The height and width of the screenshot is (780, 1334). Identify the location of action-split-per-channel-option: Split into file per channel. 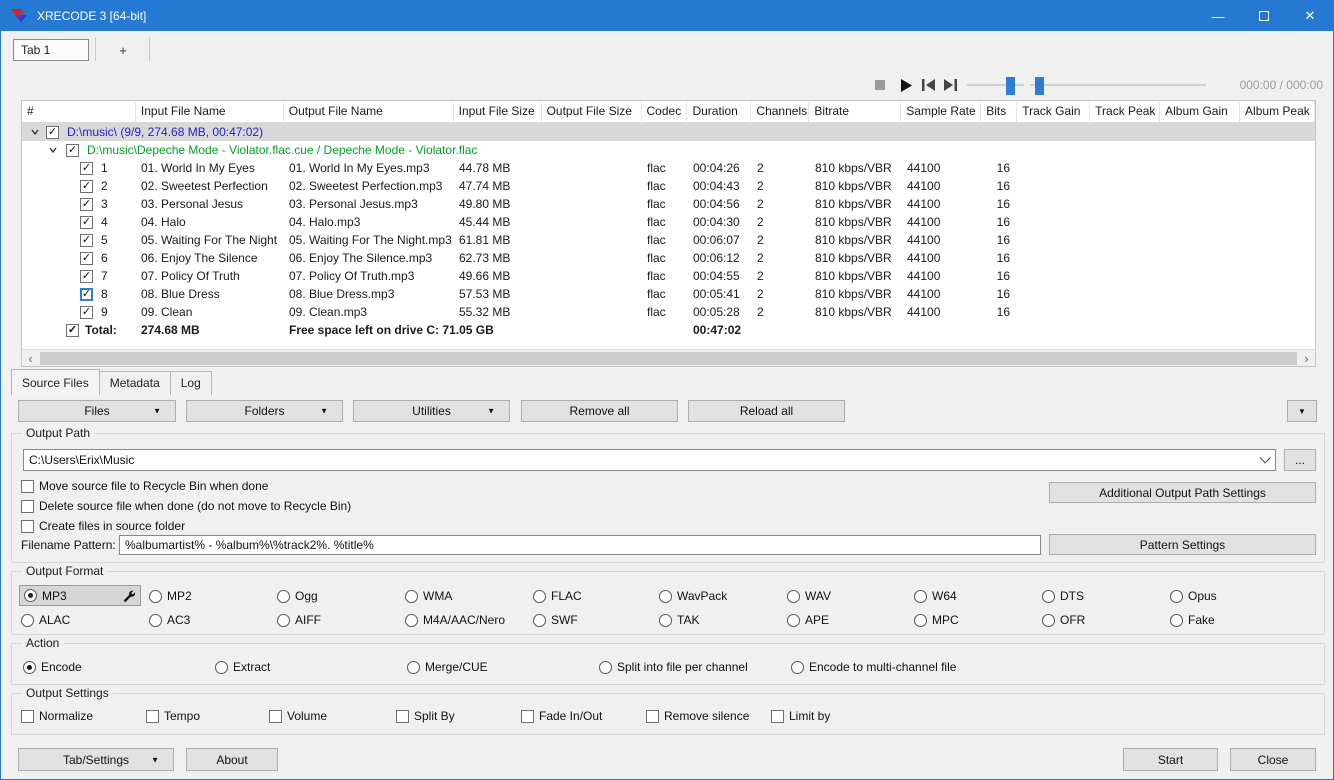
(673, 667).